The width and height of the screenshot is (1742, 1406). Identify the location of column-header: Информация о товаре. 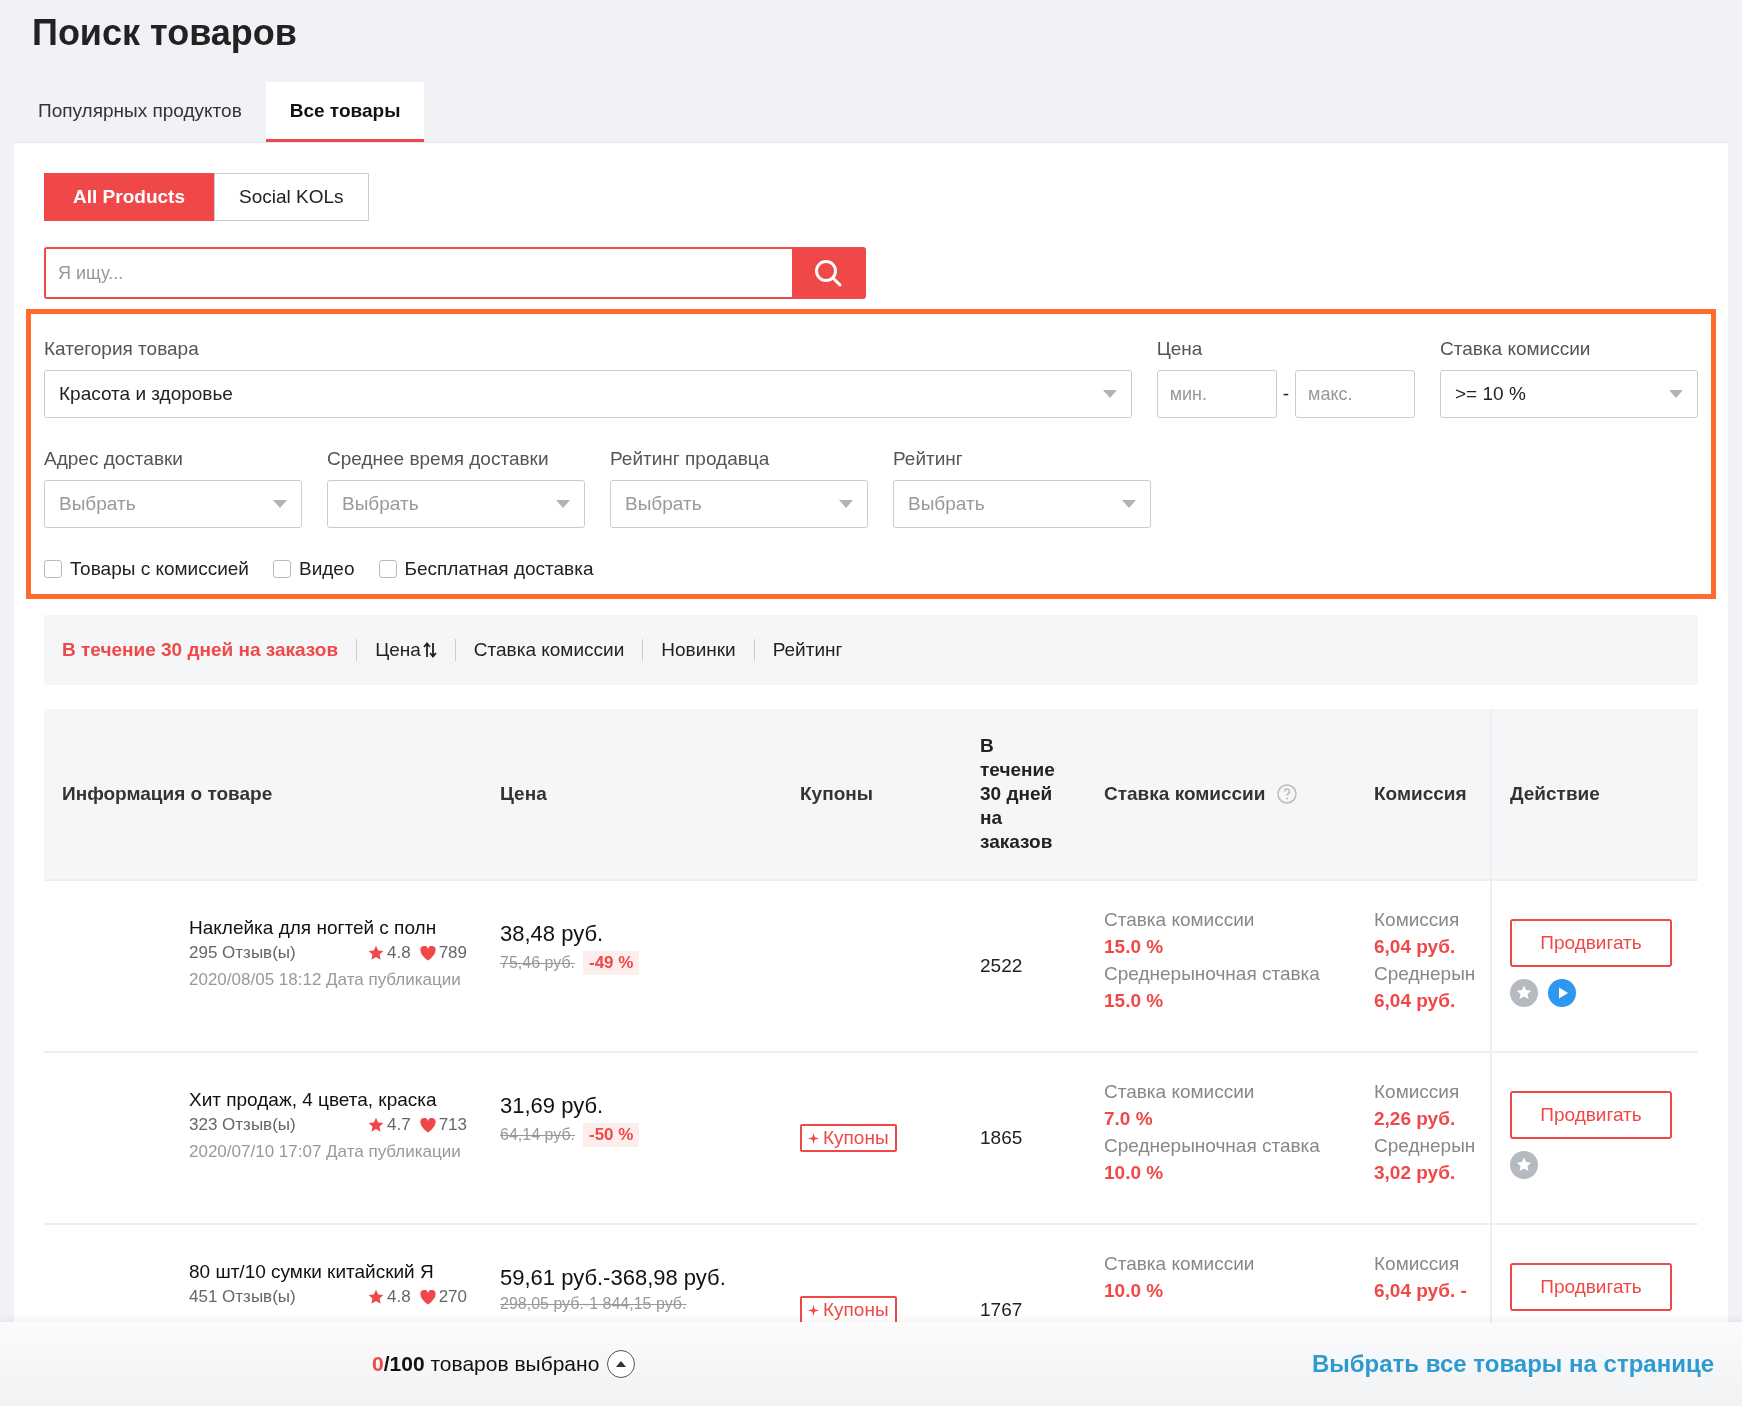
(167, 794).